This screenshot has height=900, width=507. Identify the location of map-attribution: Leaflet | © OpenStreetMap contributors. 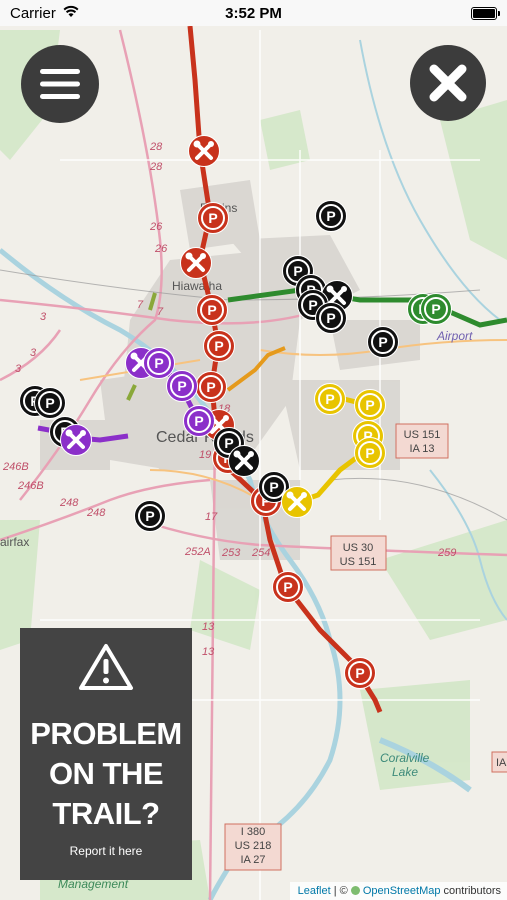
(398, 891).